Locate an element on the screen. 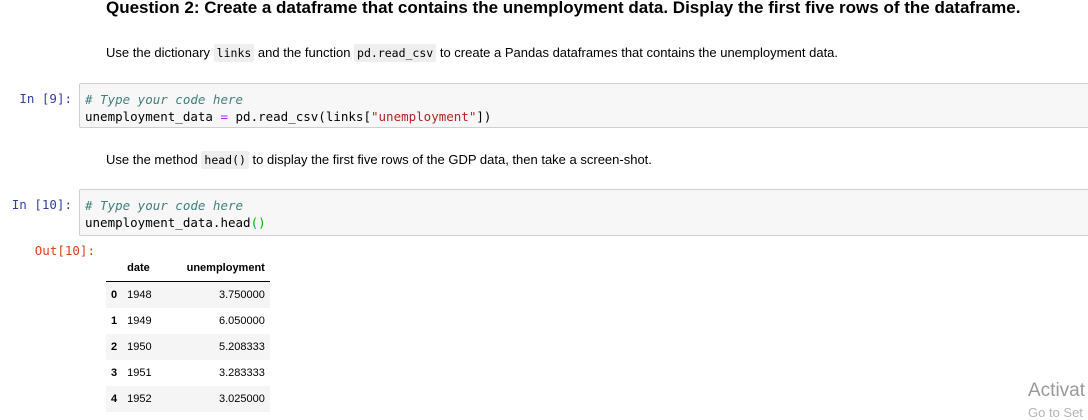 The width and height of the screenshot is (1088, 420). input-prompt-10: In [10]: is located at coordinates (41, 204).